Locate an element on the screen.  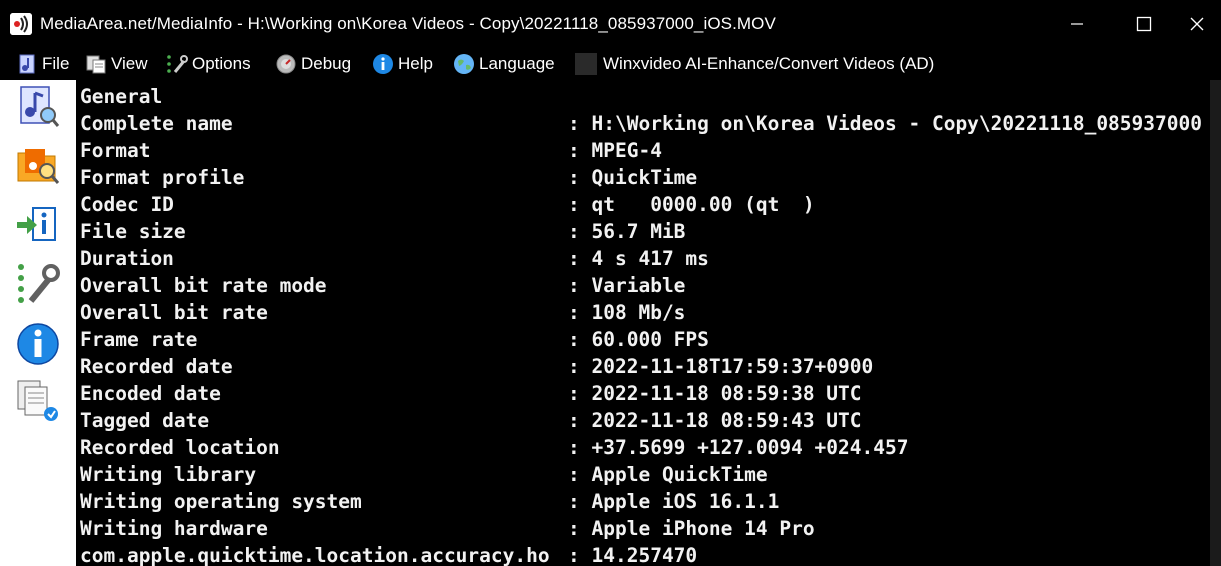
menu-view: View is located at coordinates (116, 64).